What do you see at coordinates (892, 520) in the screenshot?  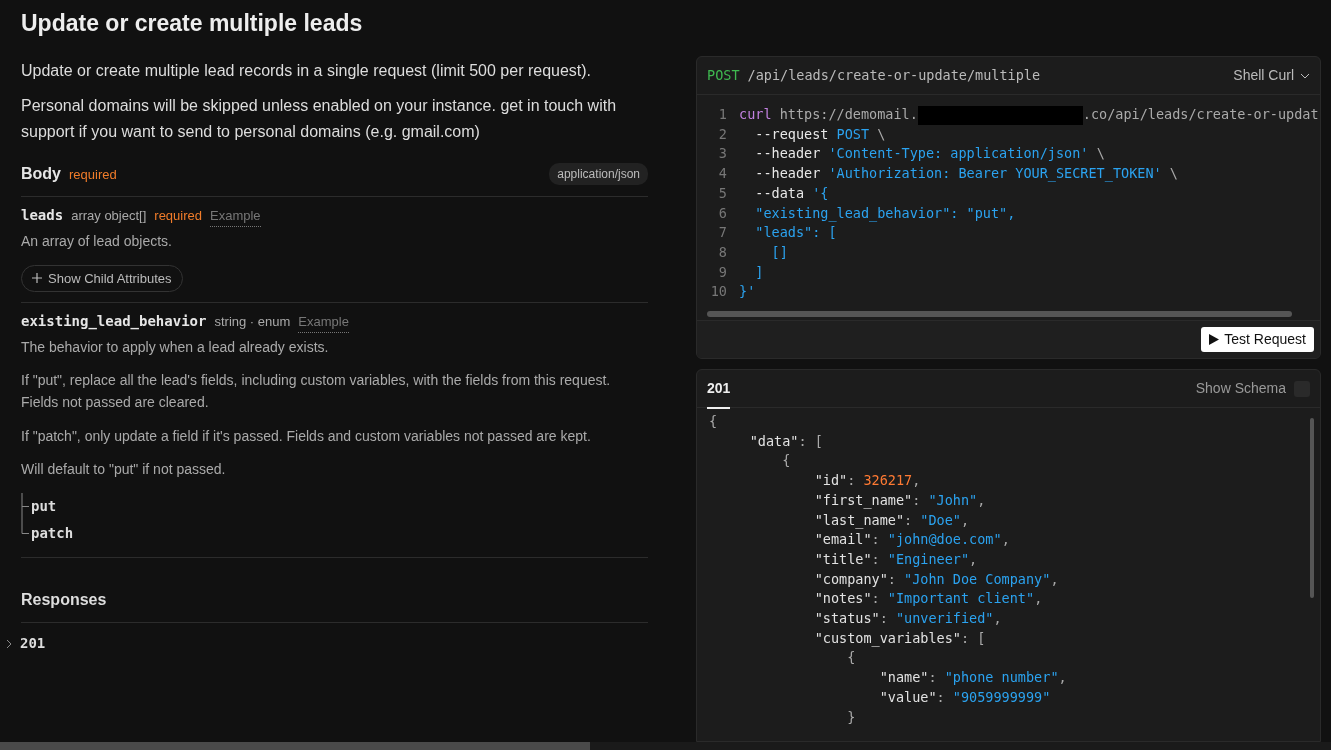 I see `code-line: "last_name": "Doe",` at bounding box center [892, 520].